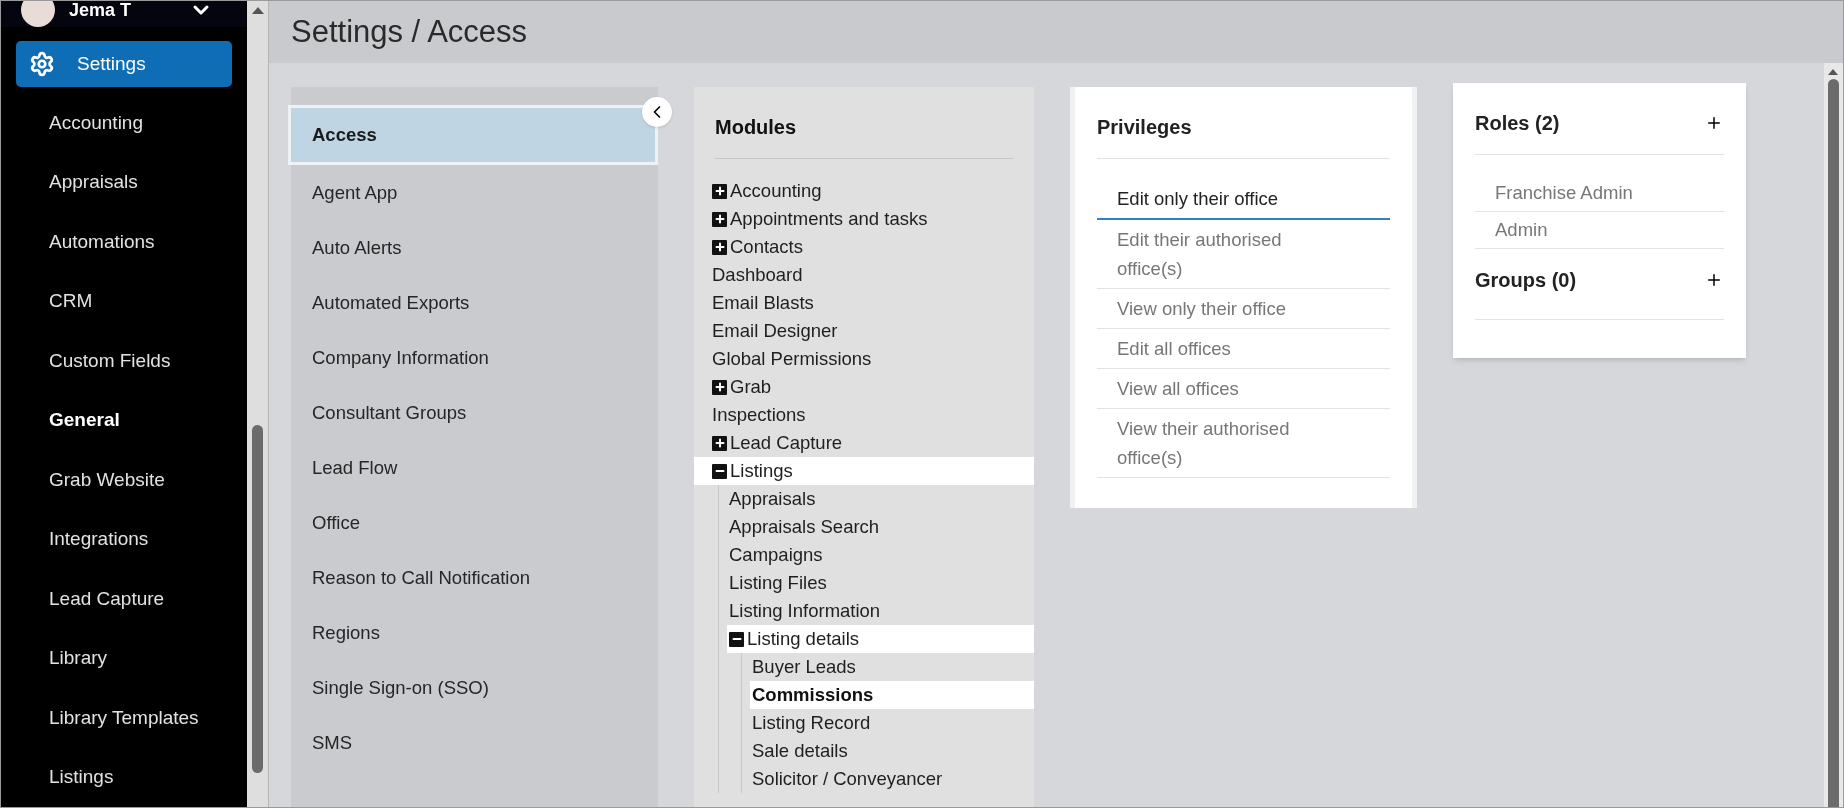 This screenshot has width=1844, height=808. What do you see at coordinates (892, 779) in the screenshot?
I see `module-tree-item: Solicitor / Conveyancer` at bounding box center [892, 779].